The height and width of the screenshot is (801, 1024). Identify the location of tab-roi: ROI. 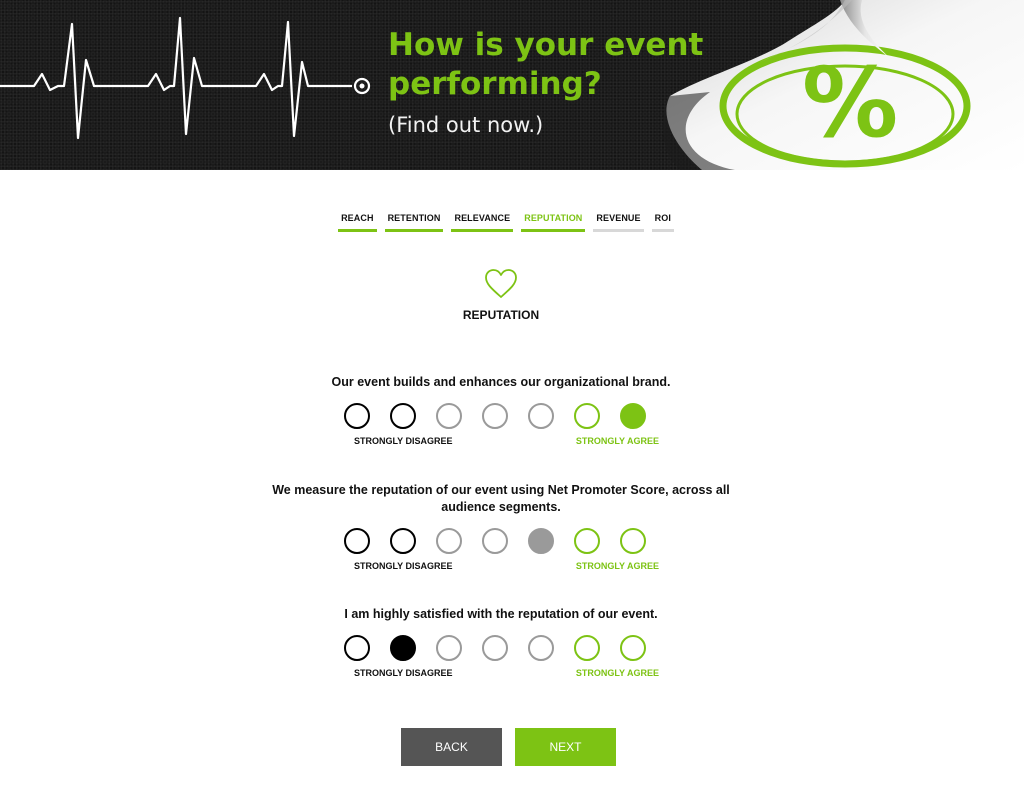
(662, 222).